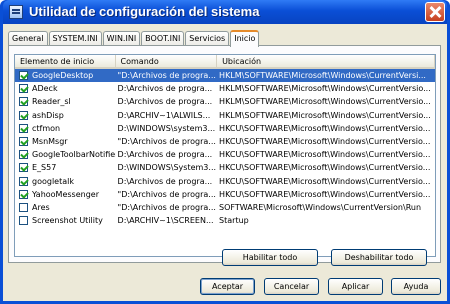  What do you see at coordinates (65, 128) in the screenshot?
I see `startup-item-cell: ctfmon` at bounding box center [65, 128].